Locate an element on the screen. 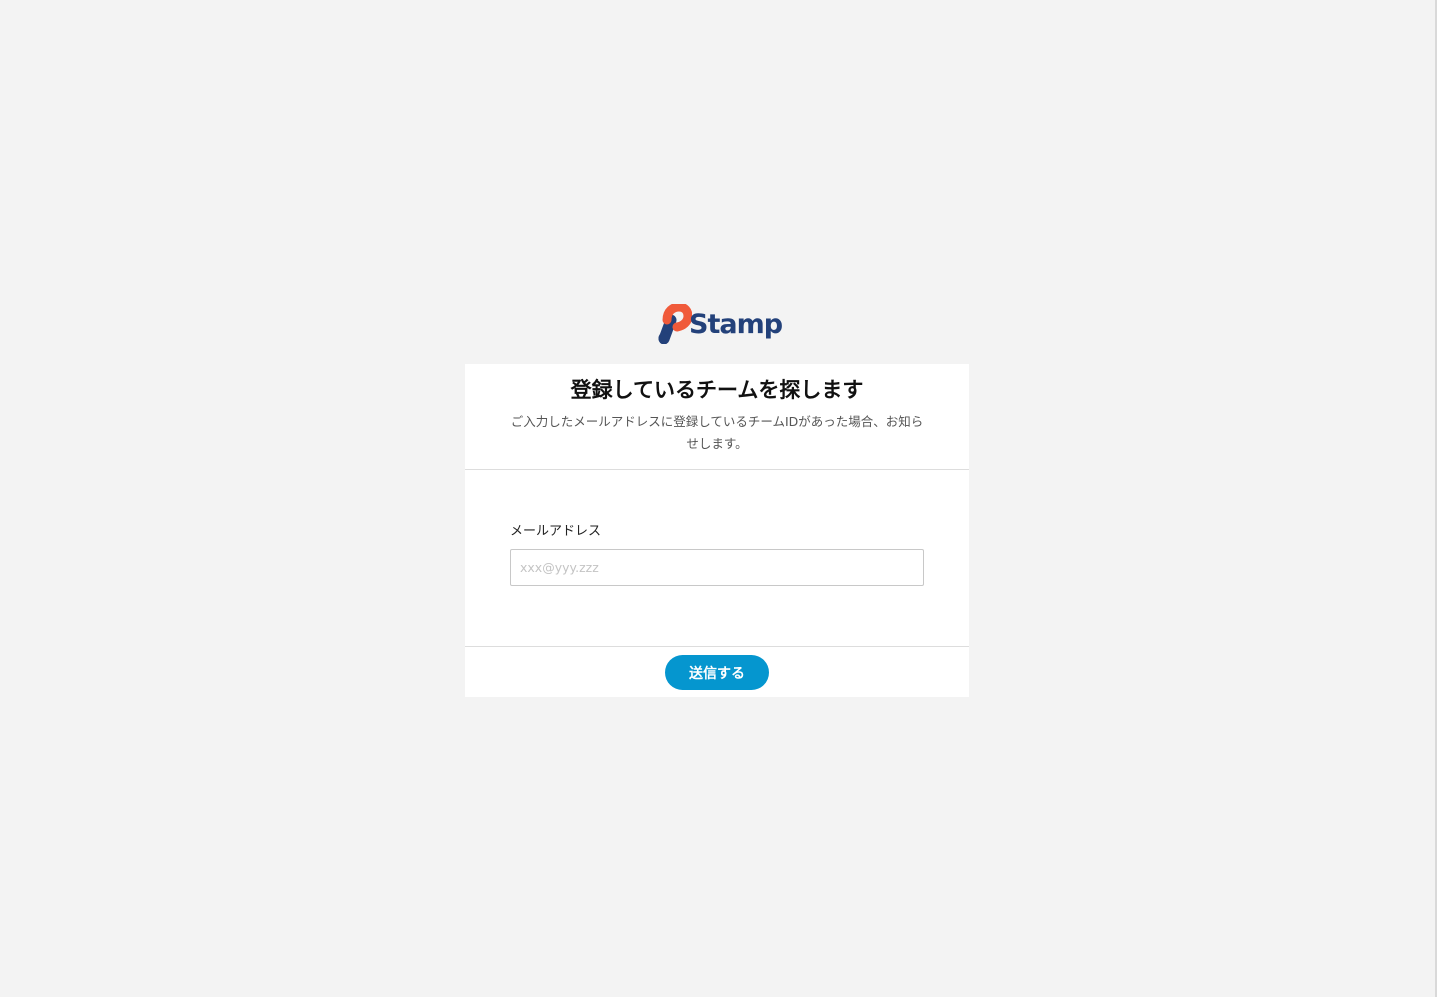 This screenshot has width=1437, height=997. card-footer: 送信する is located at coordinates (717, 672).